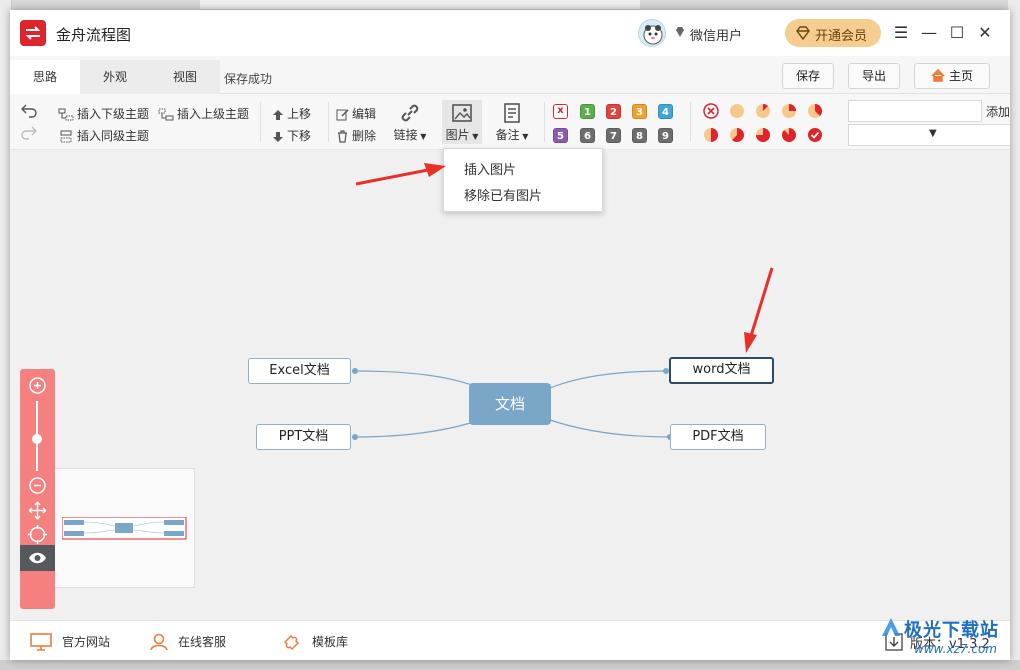 This screenshot has width=1020, height=670. What do you see at coordinates (278, 137) in the screenshot?
I see `arrow-down-icon` at bounding box center [278, 137].